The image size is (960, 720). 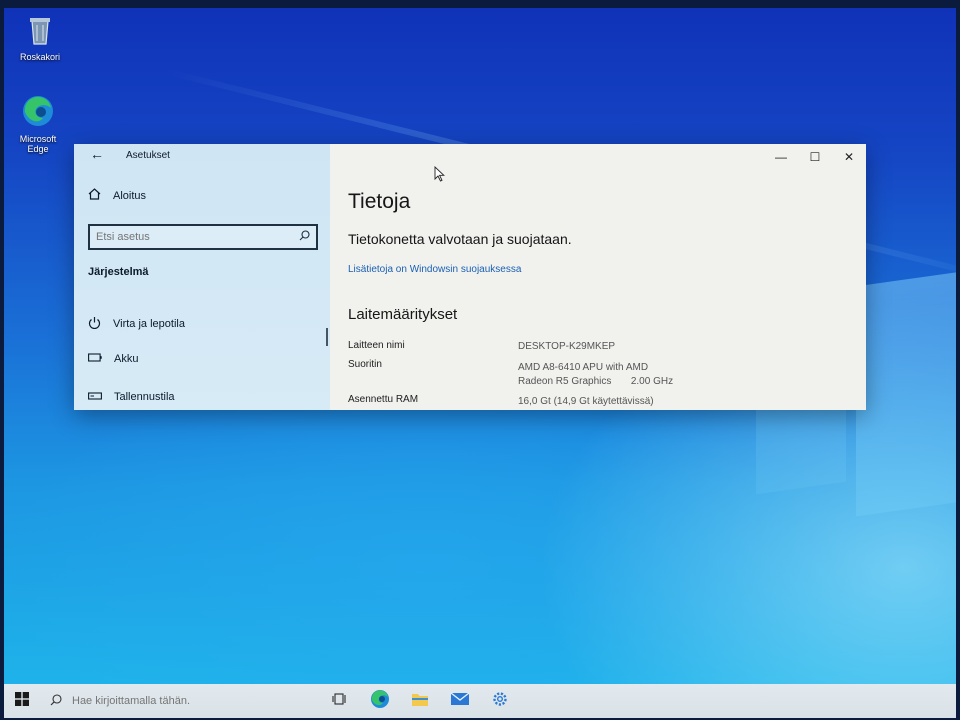 I want to click on taskbar-pinned-apps, so click(x=420, y=701).